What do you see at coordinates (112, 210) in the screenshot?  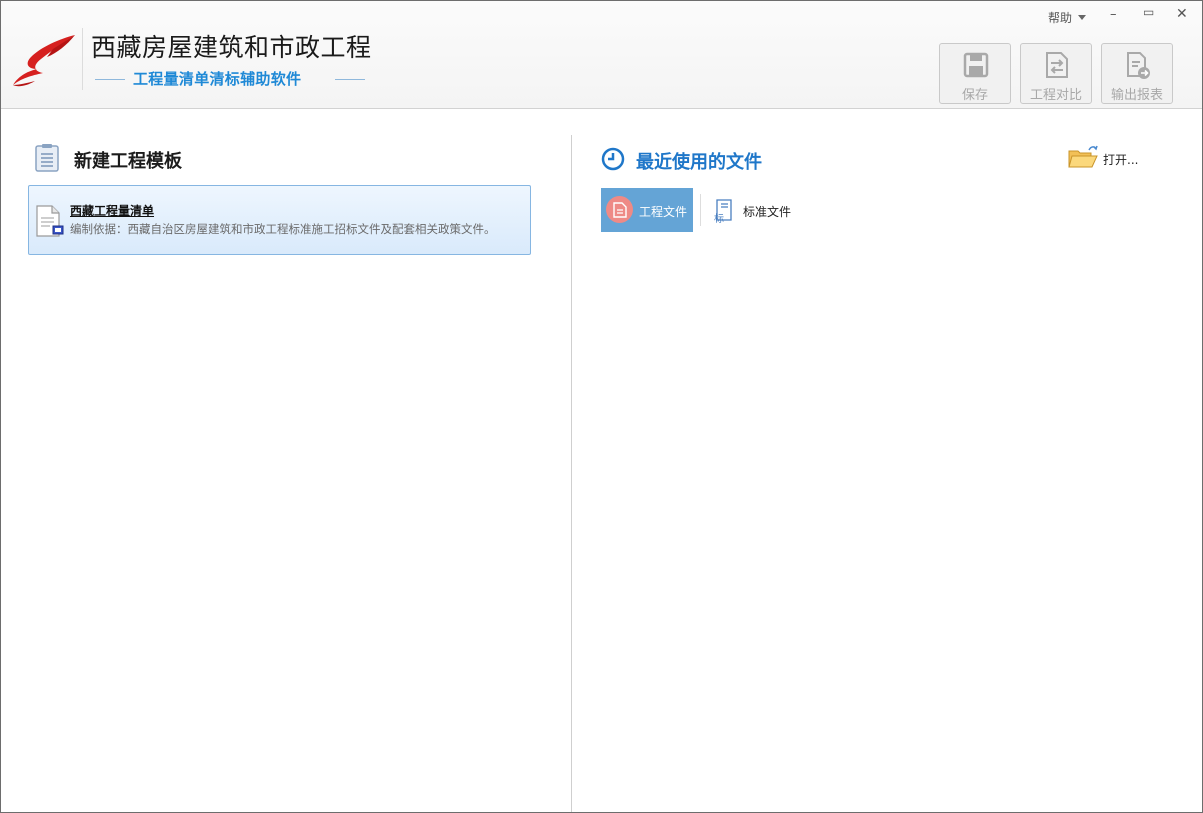 I see `template-name: 西藏工程量清单` at bounding box center [112, 210].